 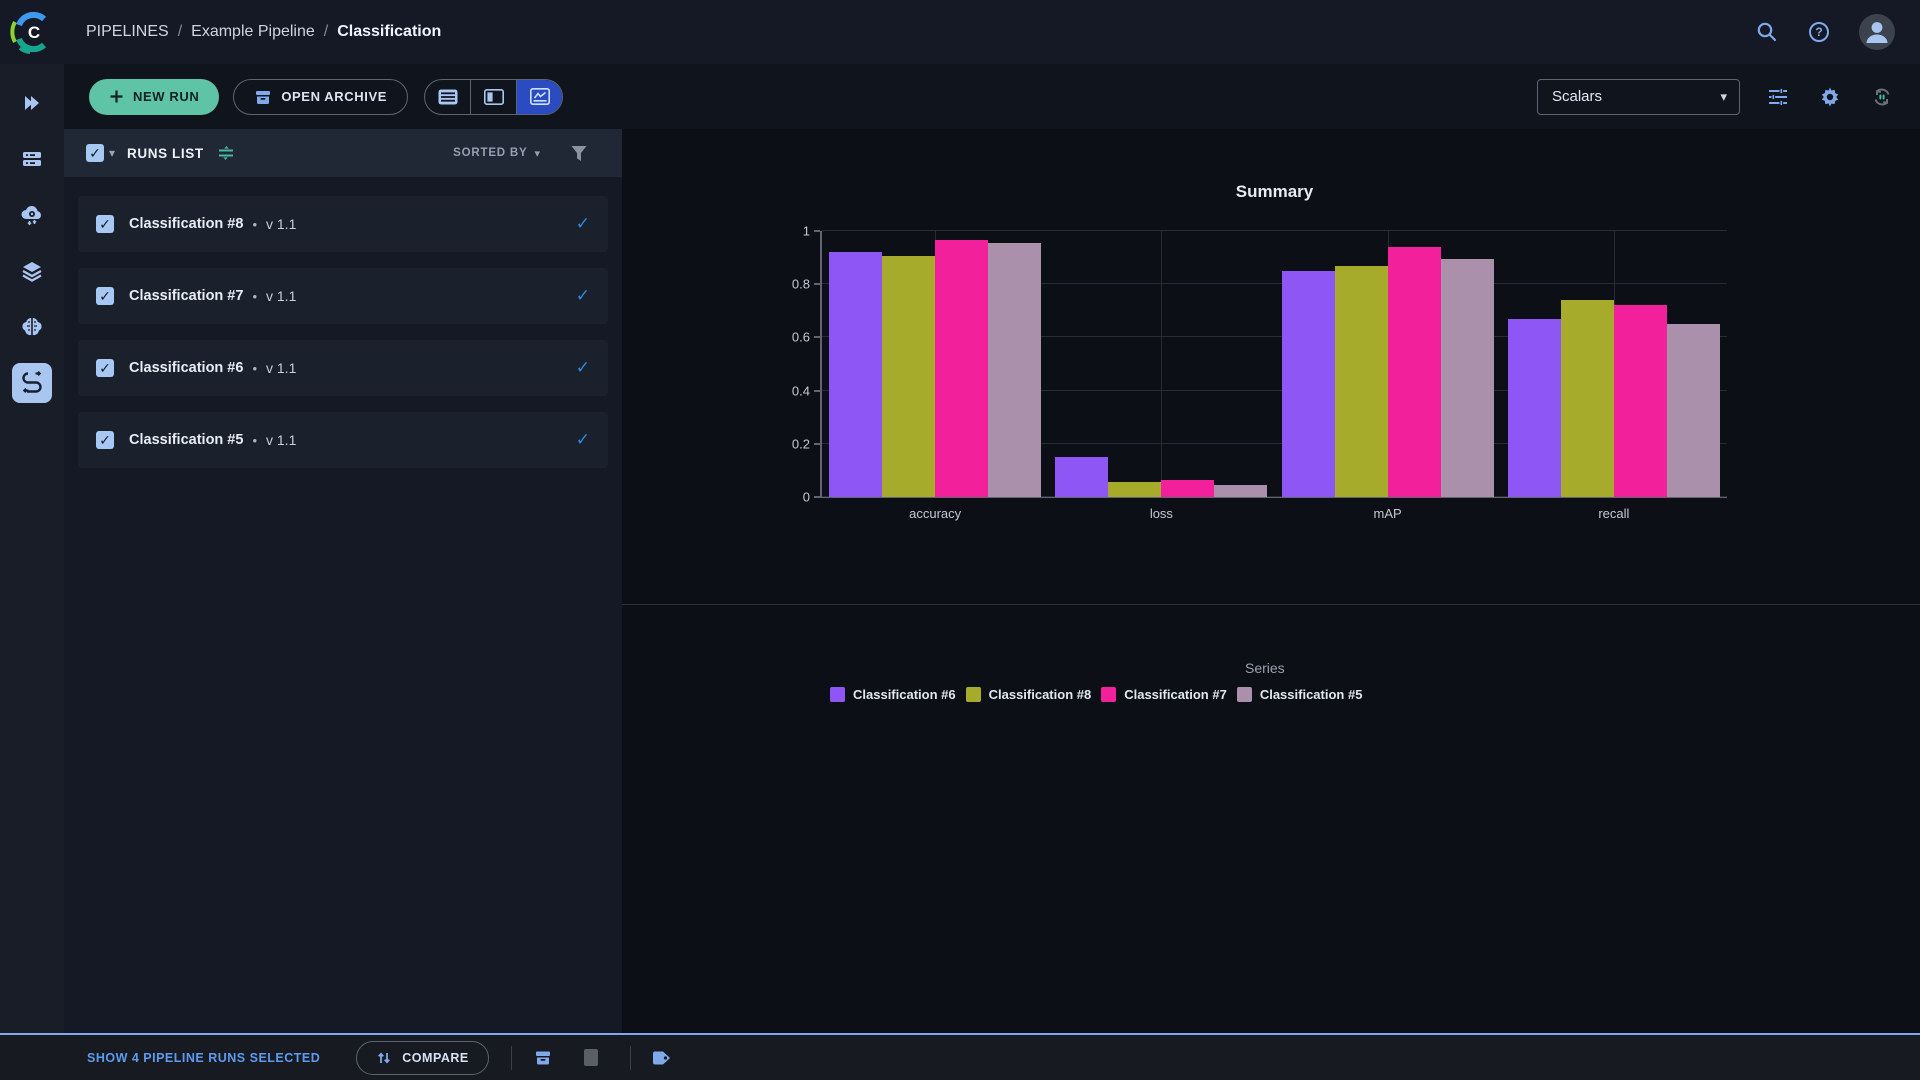 What do you see at coordinates (494, 96) in the screenshot?
I see `split-view-button` at bounding box center [494, 96].